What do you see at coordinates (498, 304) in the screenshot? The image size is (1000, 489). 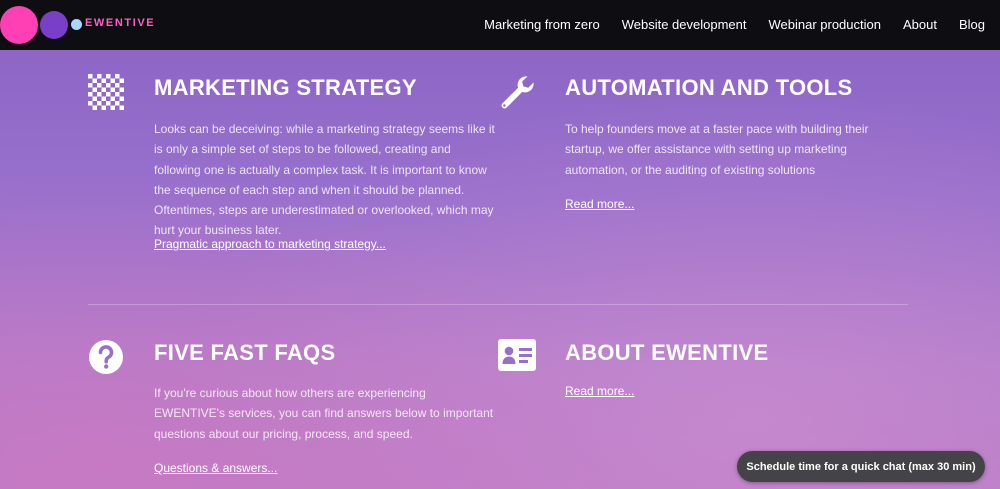 I see `section-divider` at bounding box center [498, 304].